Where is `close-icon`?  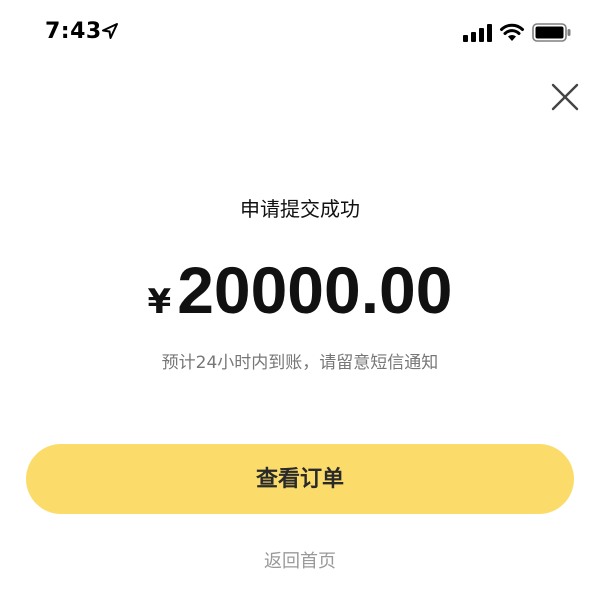 close-icon is located at coordinates (565, 97).